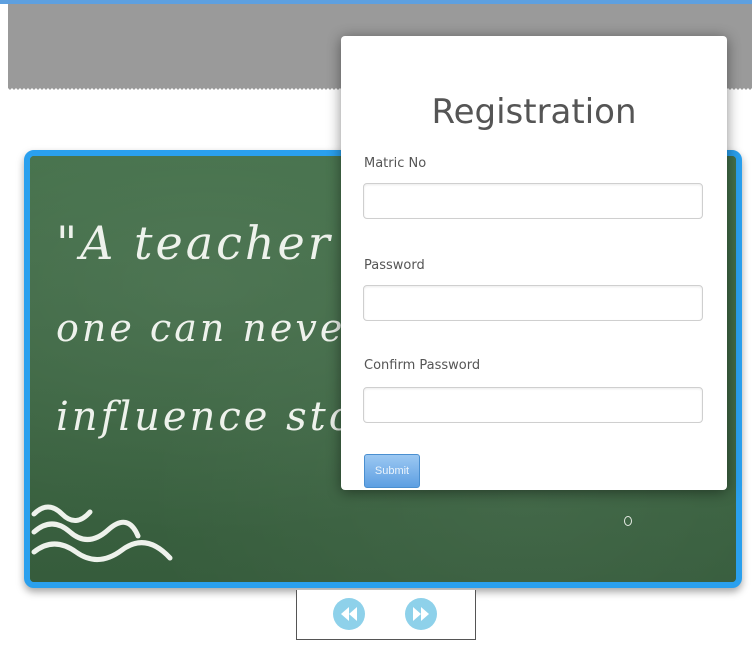 Image resolution: width=752 pixels, height=646 pixels. Describe the element at coordinates (534, 112) in the screenshot. I see `modal-title: Registration` at that location.